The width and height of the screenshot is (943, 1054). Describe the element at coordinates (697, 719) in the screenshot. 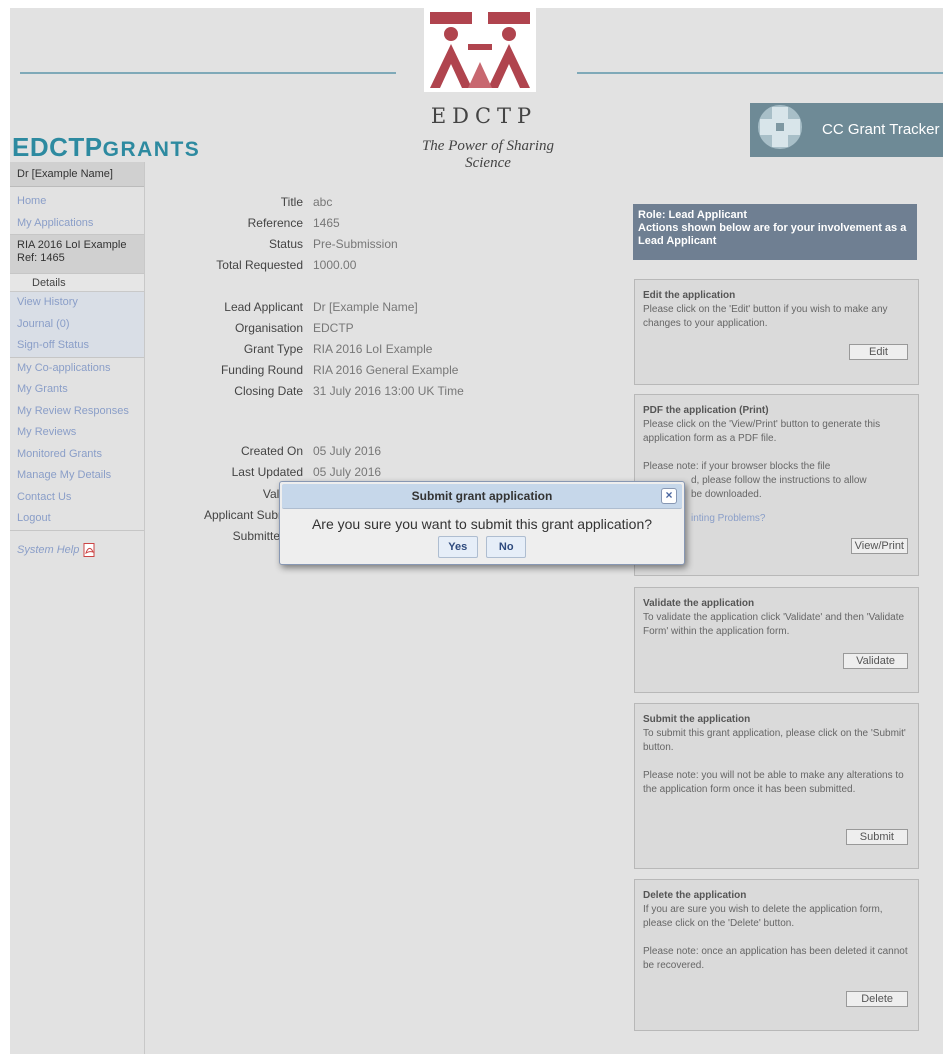

I see `submit-title: Submit the application` at that location.